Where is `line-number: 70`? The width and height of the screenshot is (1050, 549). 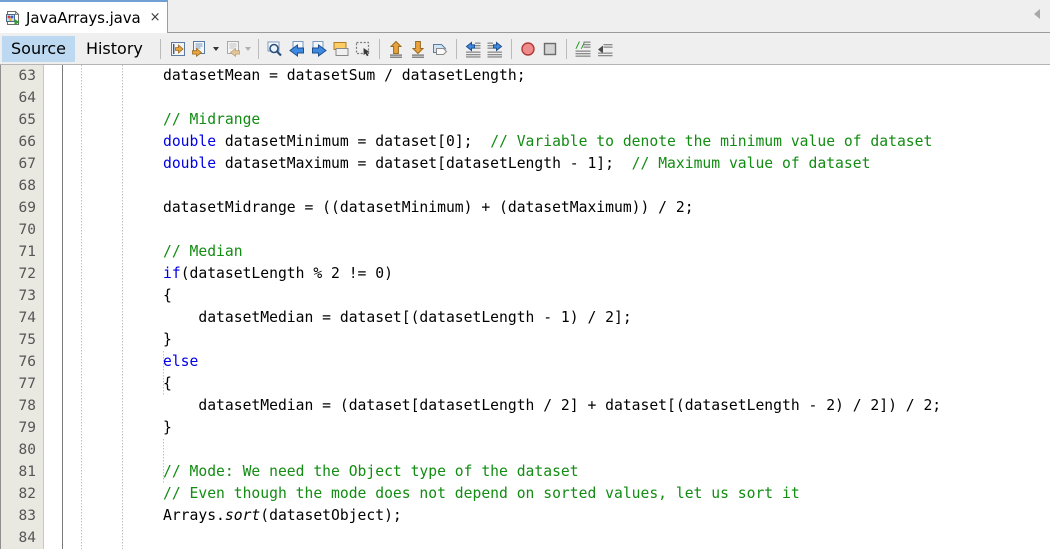 line-number: 70 is located at coordinates (27, 230).